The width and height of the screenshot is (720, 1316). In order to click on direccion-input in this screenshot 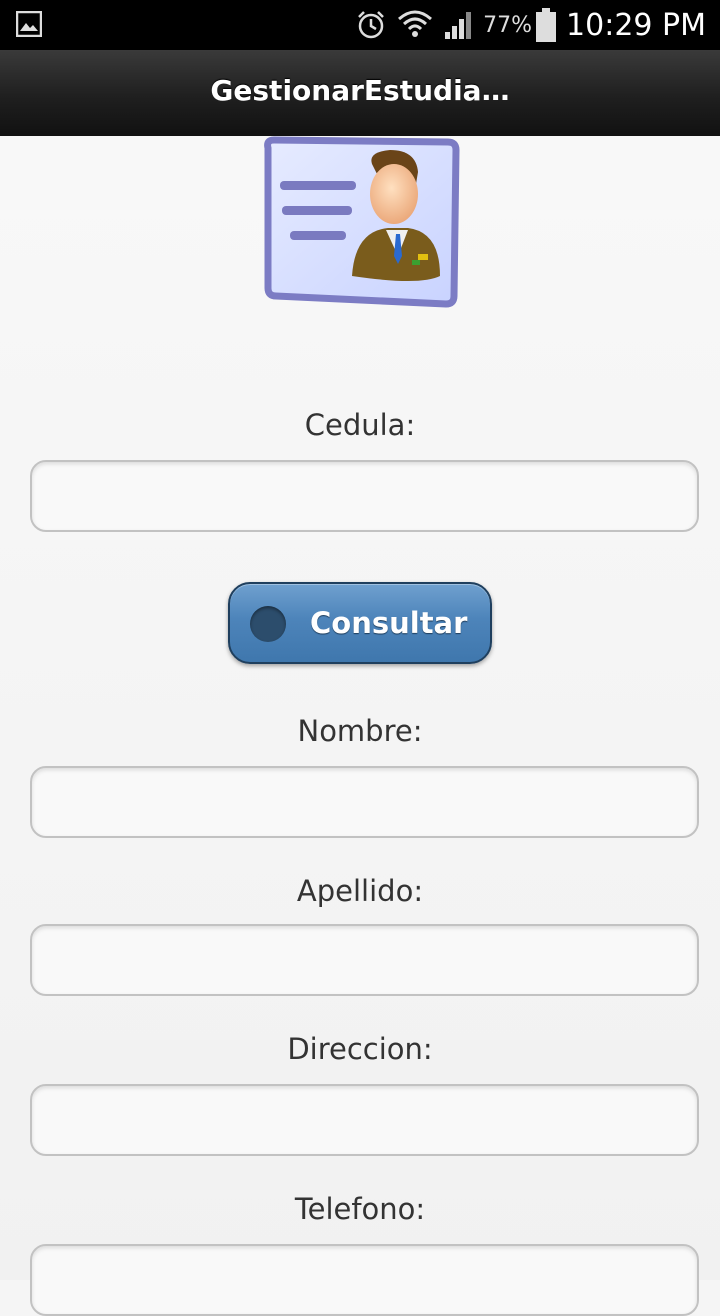, I will do `click(364, 1120)`.